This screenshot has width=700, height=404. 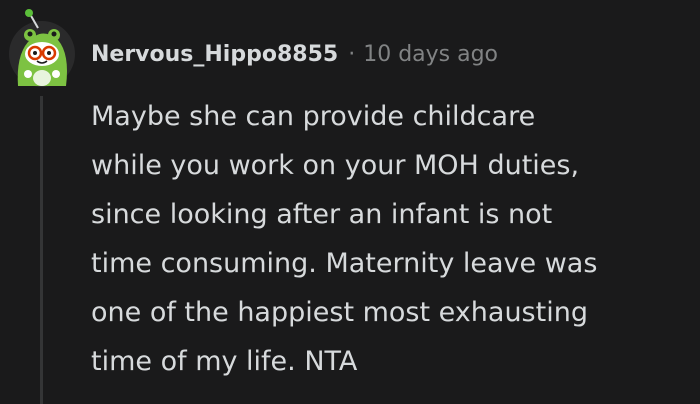 What do you see at coordinates (344, 263) in the screenshot?
I see `comment-body-line: time consuming. Maternity leave was` at bounding box center [344, 263].